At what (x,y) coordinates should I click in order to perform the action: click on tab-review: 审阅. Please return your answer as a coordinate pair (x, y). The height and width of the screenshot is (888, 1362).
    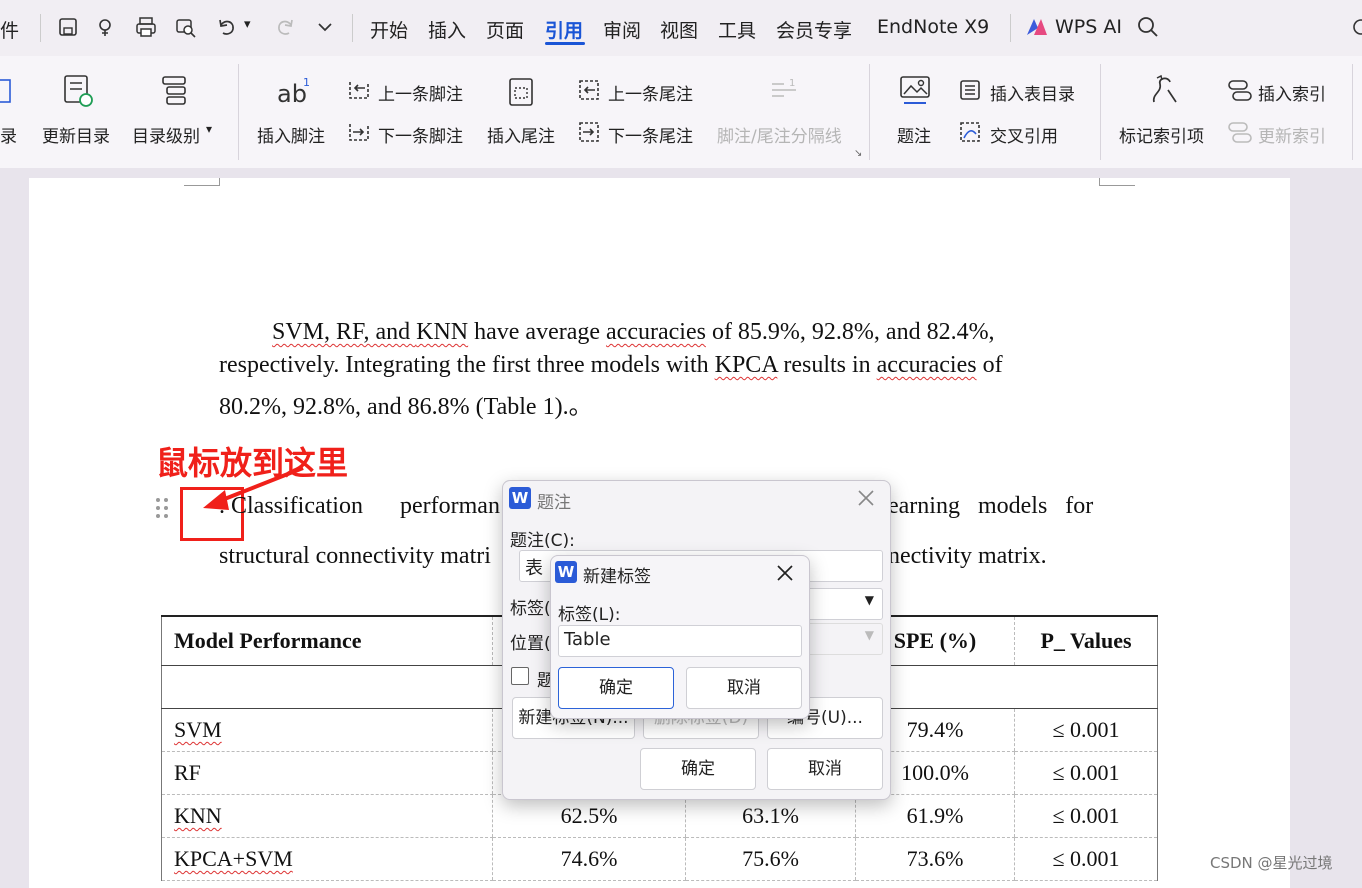
    Looking at the image, I should click on (622, 29).